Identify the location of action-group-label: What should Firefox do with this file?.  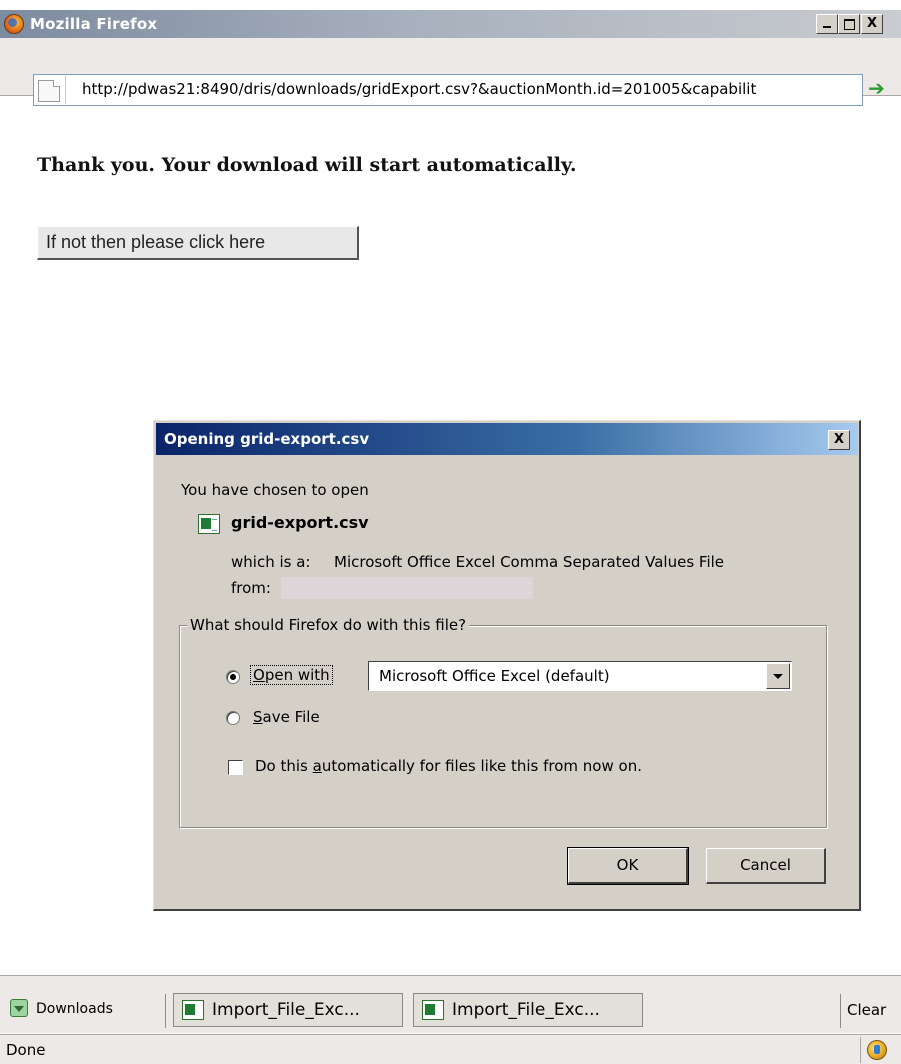
(328, 625).